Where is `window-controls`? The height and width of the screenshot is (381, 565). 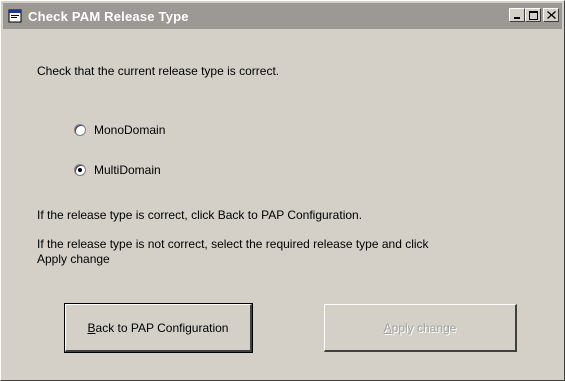
window-controls is located at coordinates (534, 15).